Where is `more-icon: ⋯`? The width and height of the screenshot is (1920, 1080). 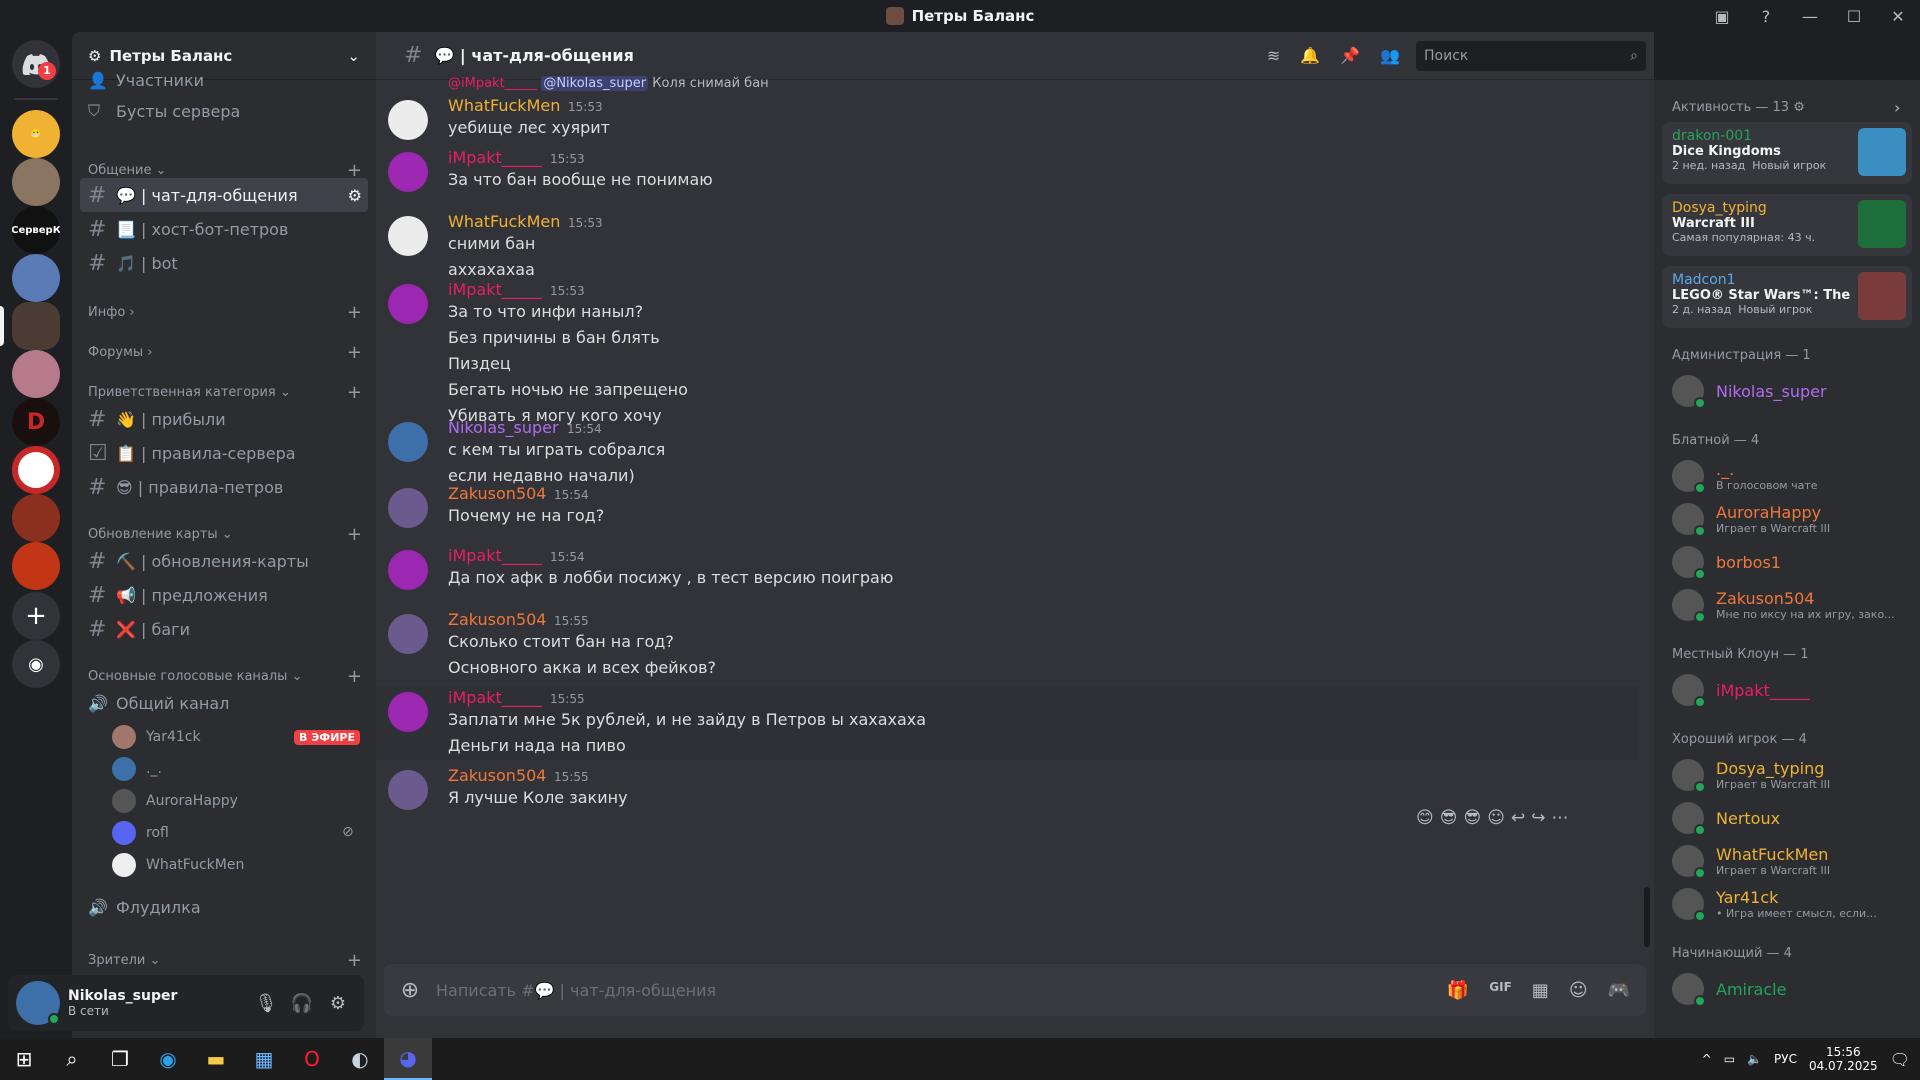 more-icon: ⋯ is located at coordinates (1559, 818).